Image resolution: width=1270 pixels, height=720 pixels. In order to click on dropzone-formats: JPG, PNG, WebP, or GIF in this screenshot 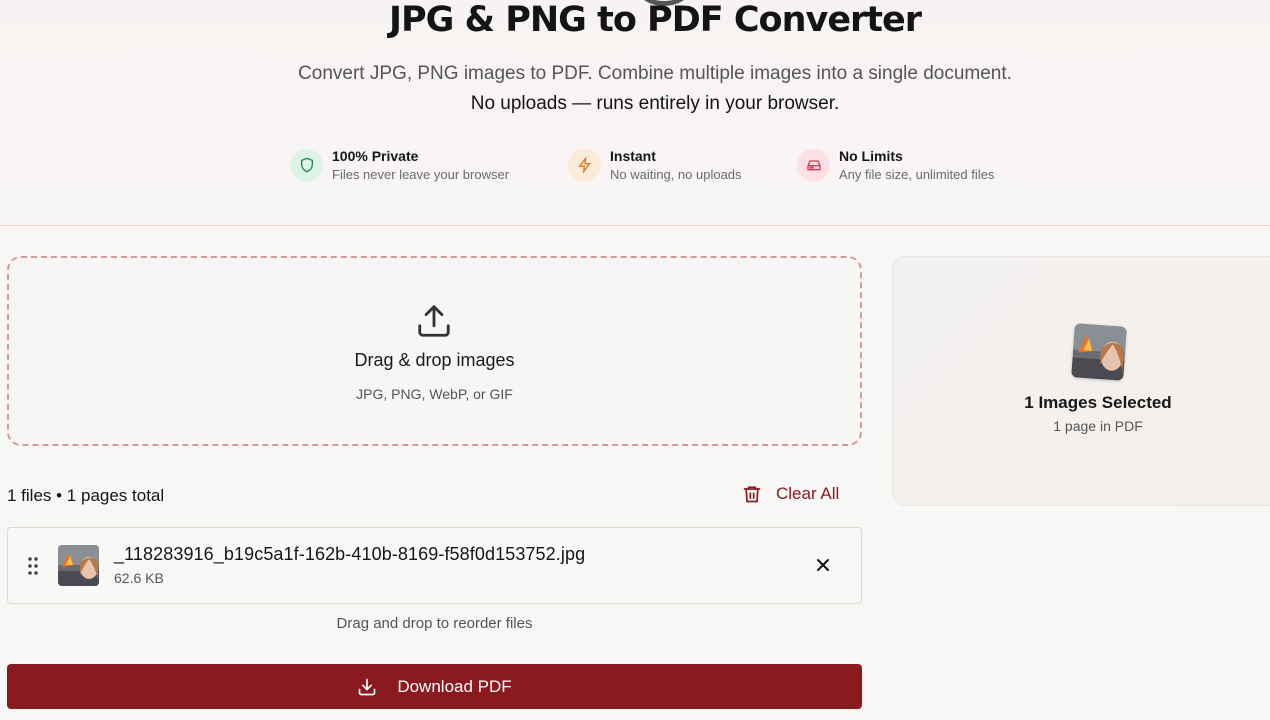, I will do `click(434, 394)`.